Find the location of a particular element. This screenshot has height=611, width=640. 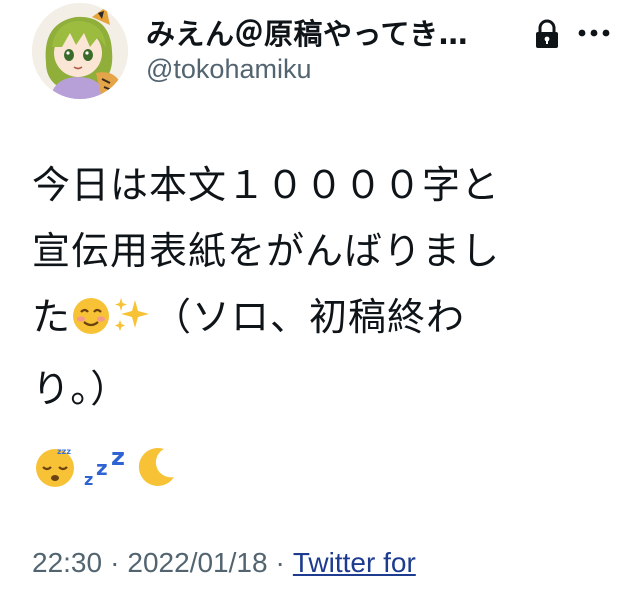

zzz-emoji-icon: z z z is located at coordinates (106, 468).